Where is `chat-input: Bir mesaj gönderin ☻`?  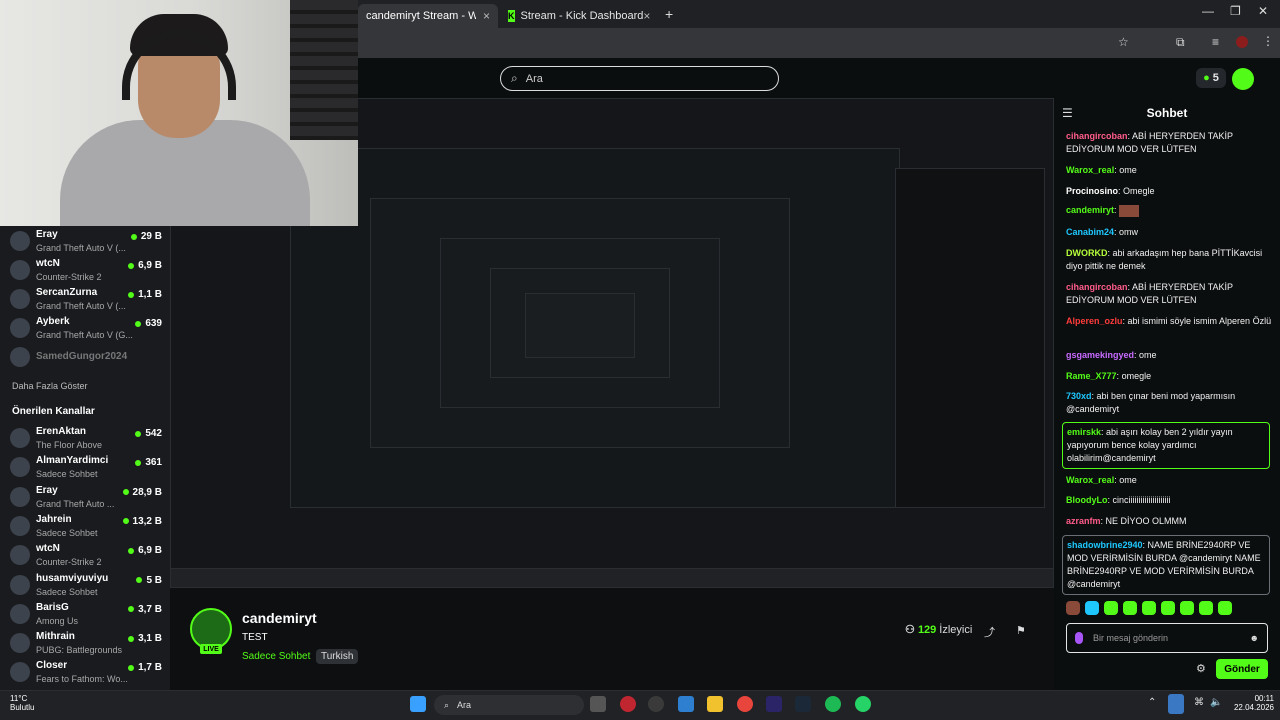
chat-input: Bir mesaj gönderin ☻ is located at coordinates (1167, 638).